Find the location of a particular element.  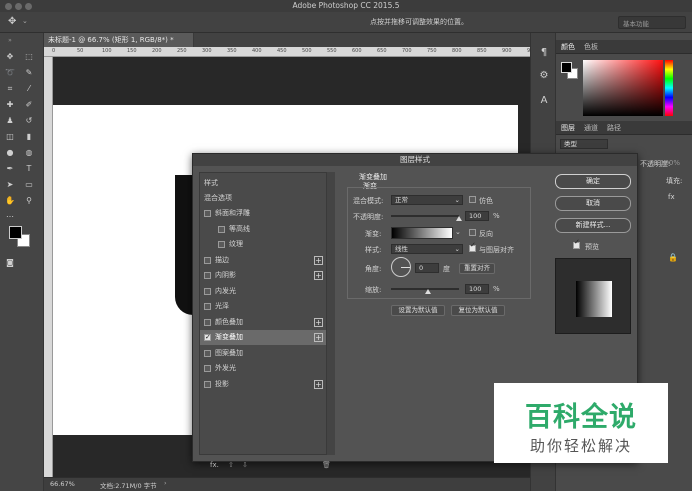

foreground-color-swatch-top is located at coordinates (15, 232).